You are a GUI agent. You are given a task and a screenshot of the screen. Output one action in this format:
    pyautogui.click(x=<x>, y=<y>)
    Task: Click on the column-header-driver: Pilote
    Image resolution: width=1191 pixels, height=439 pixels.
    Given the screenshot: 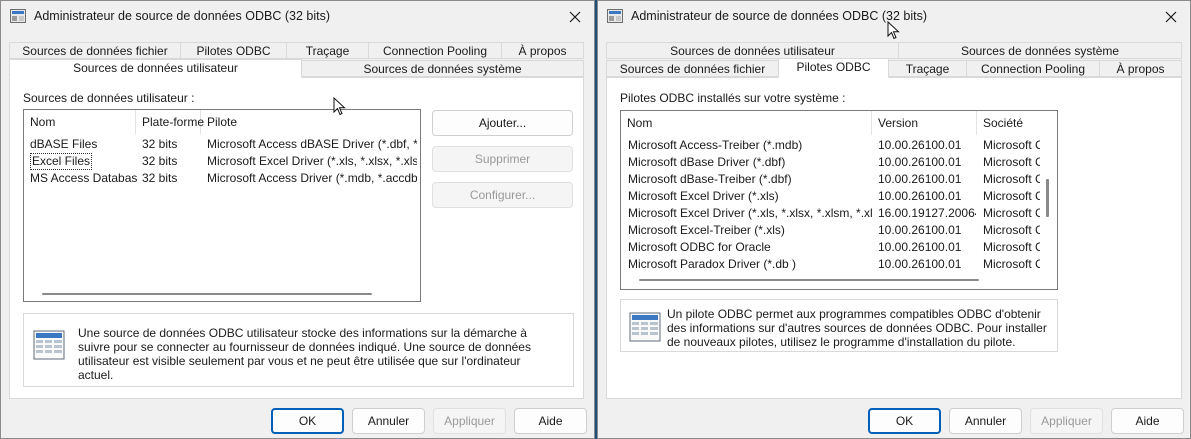 What is the action you would take?
    pyautogui.click(x=310, y=122)
    